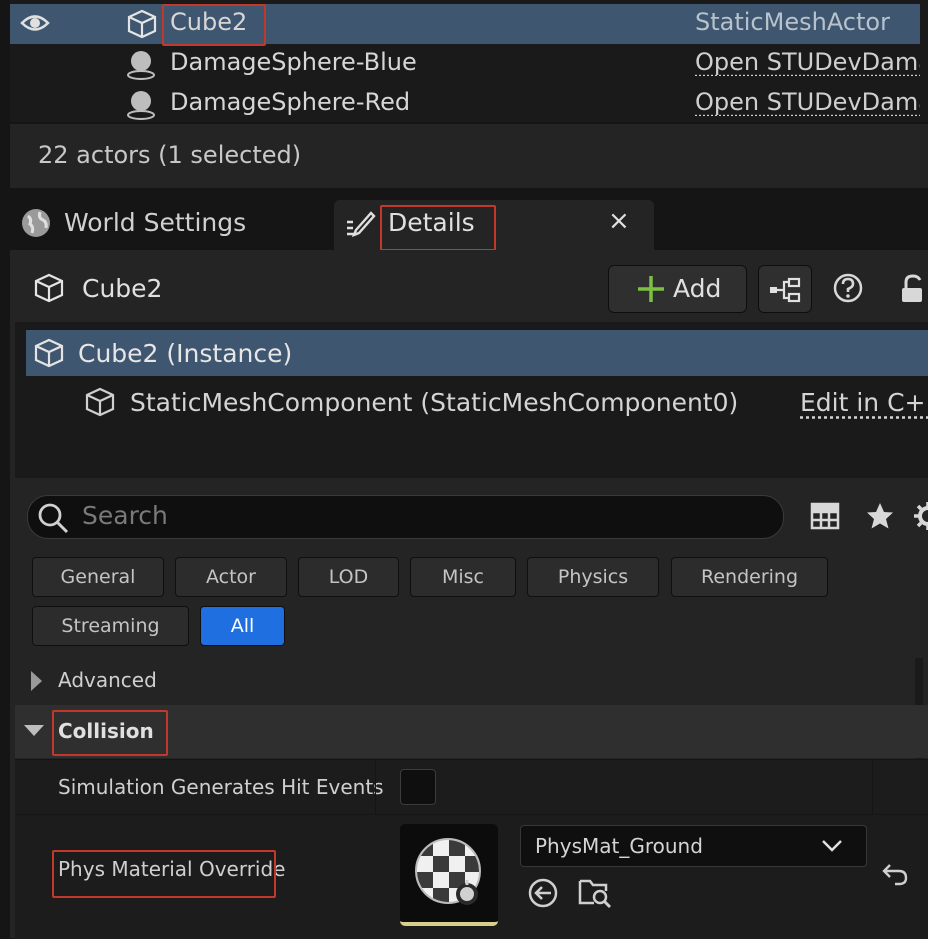  Describe the element at coordinates (651, 291) in the screenshot. I see `plus-icon` at that location.